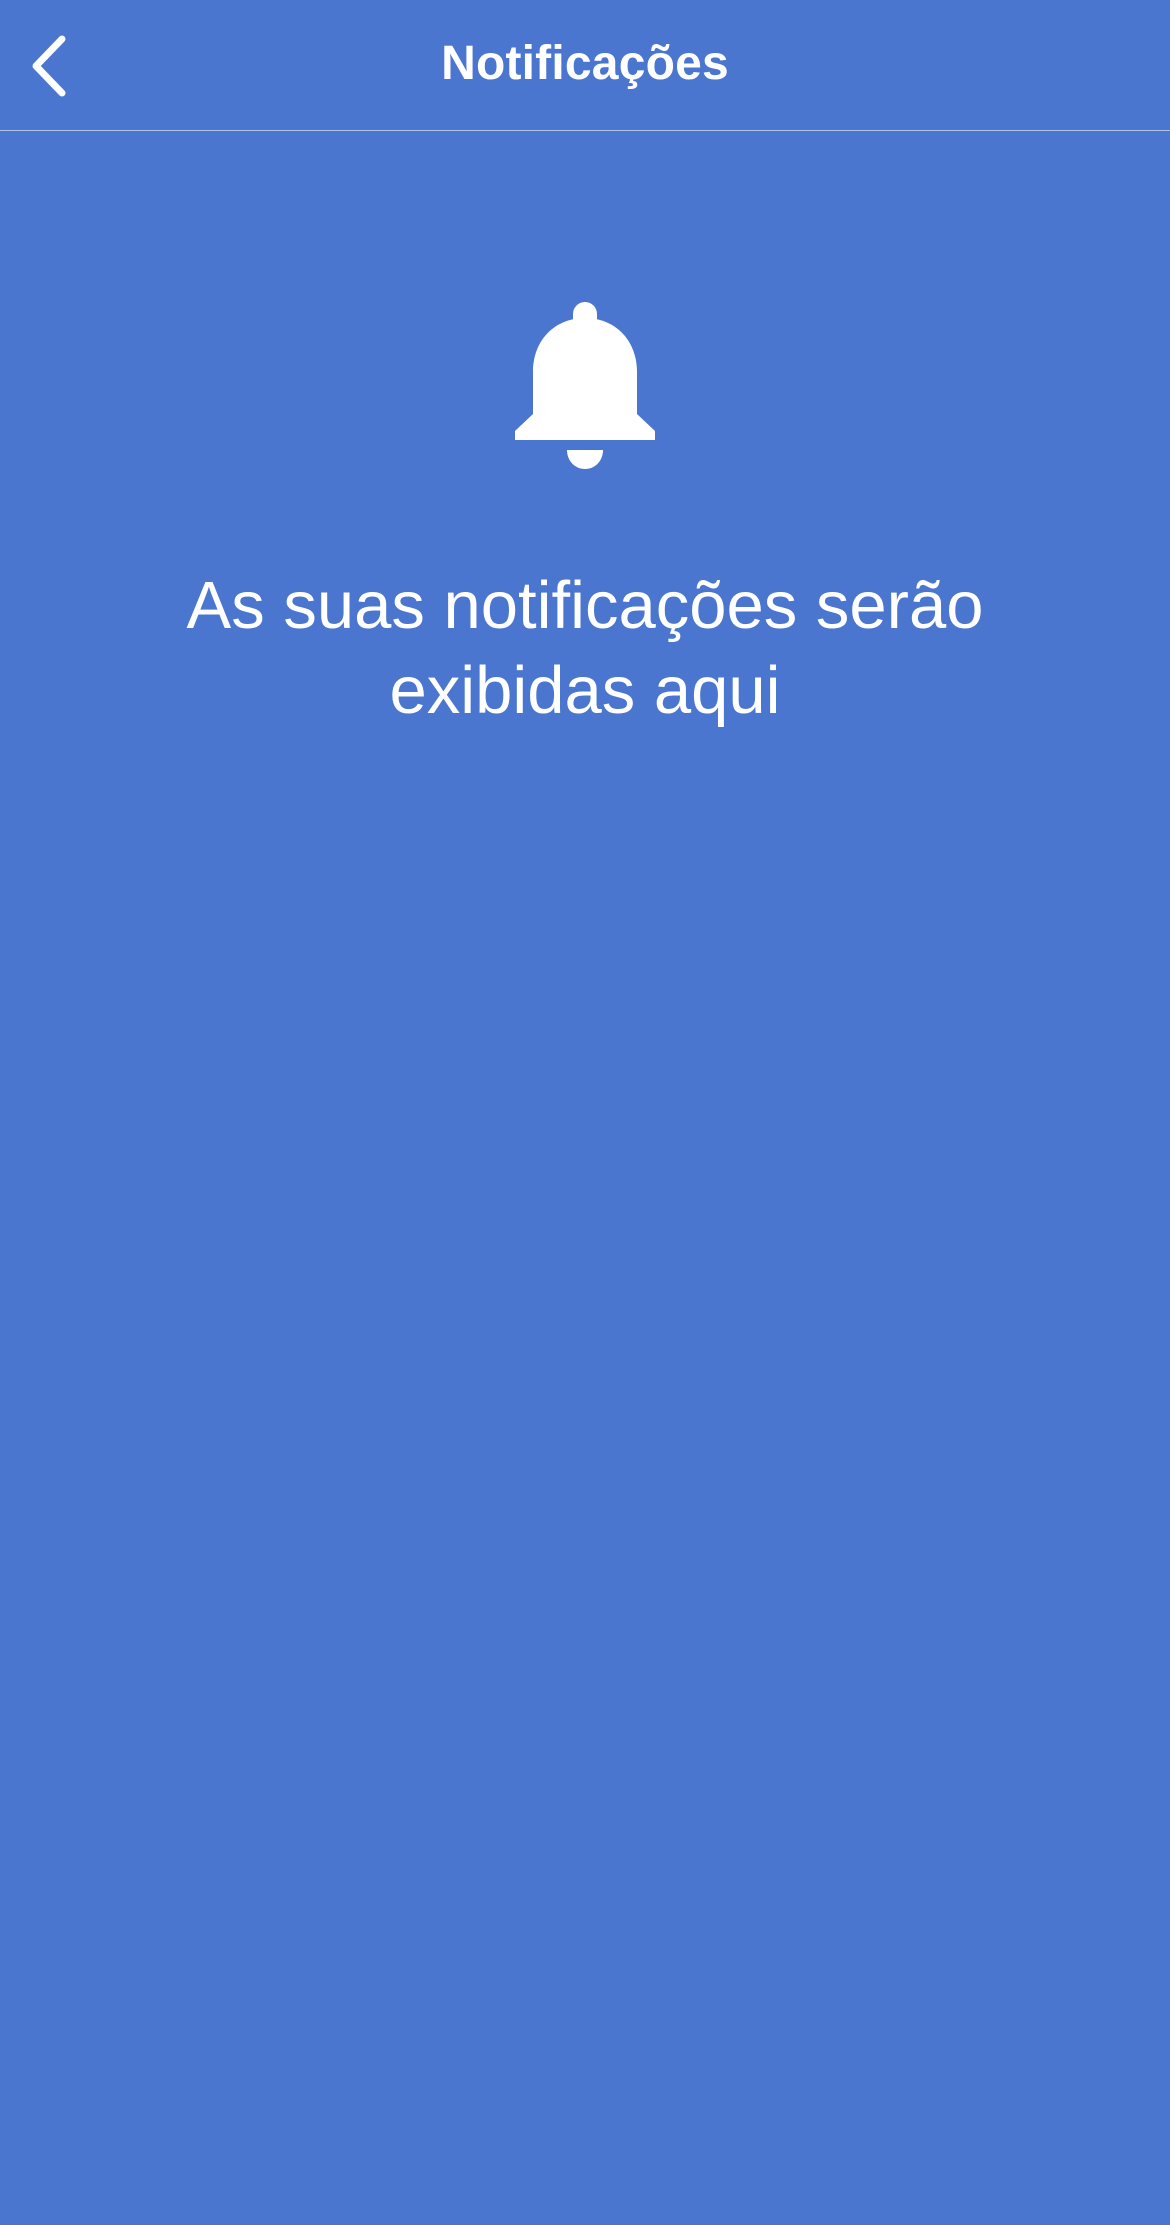 This screenshot has height=2225, width=1170. I want to click on page-title: Notificações, so click(585, 63).